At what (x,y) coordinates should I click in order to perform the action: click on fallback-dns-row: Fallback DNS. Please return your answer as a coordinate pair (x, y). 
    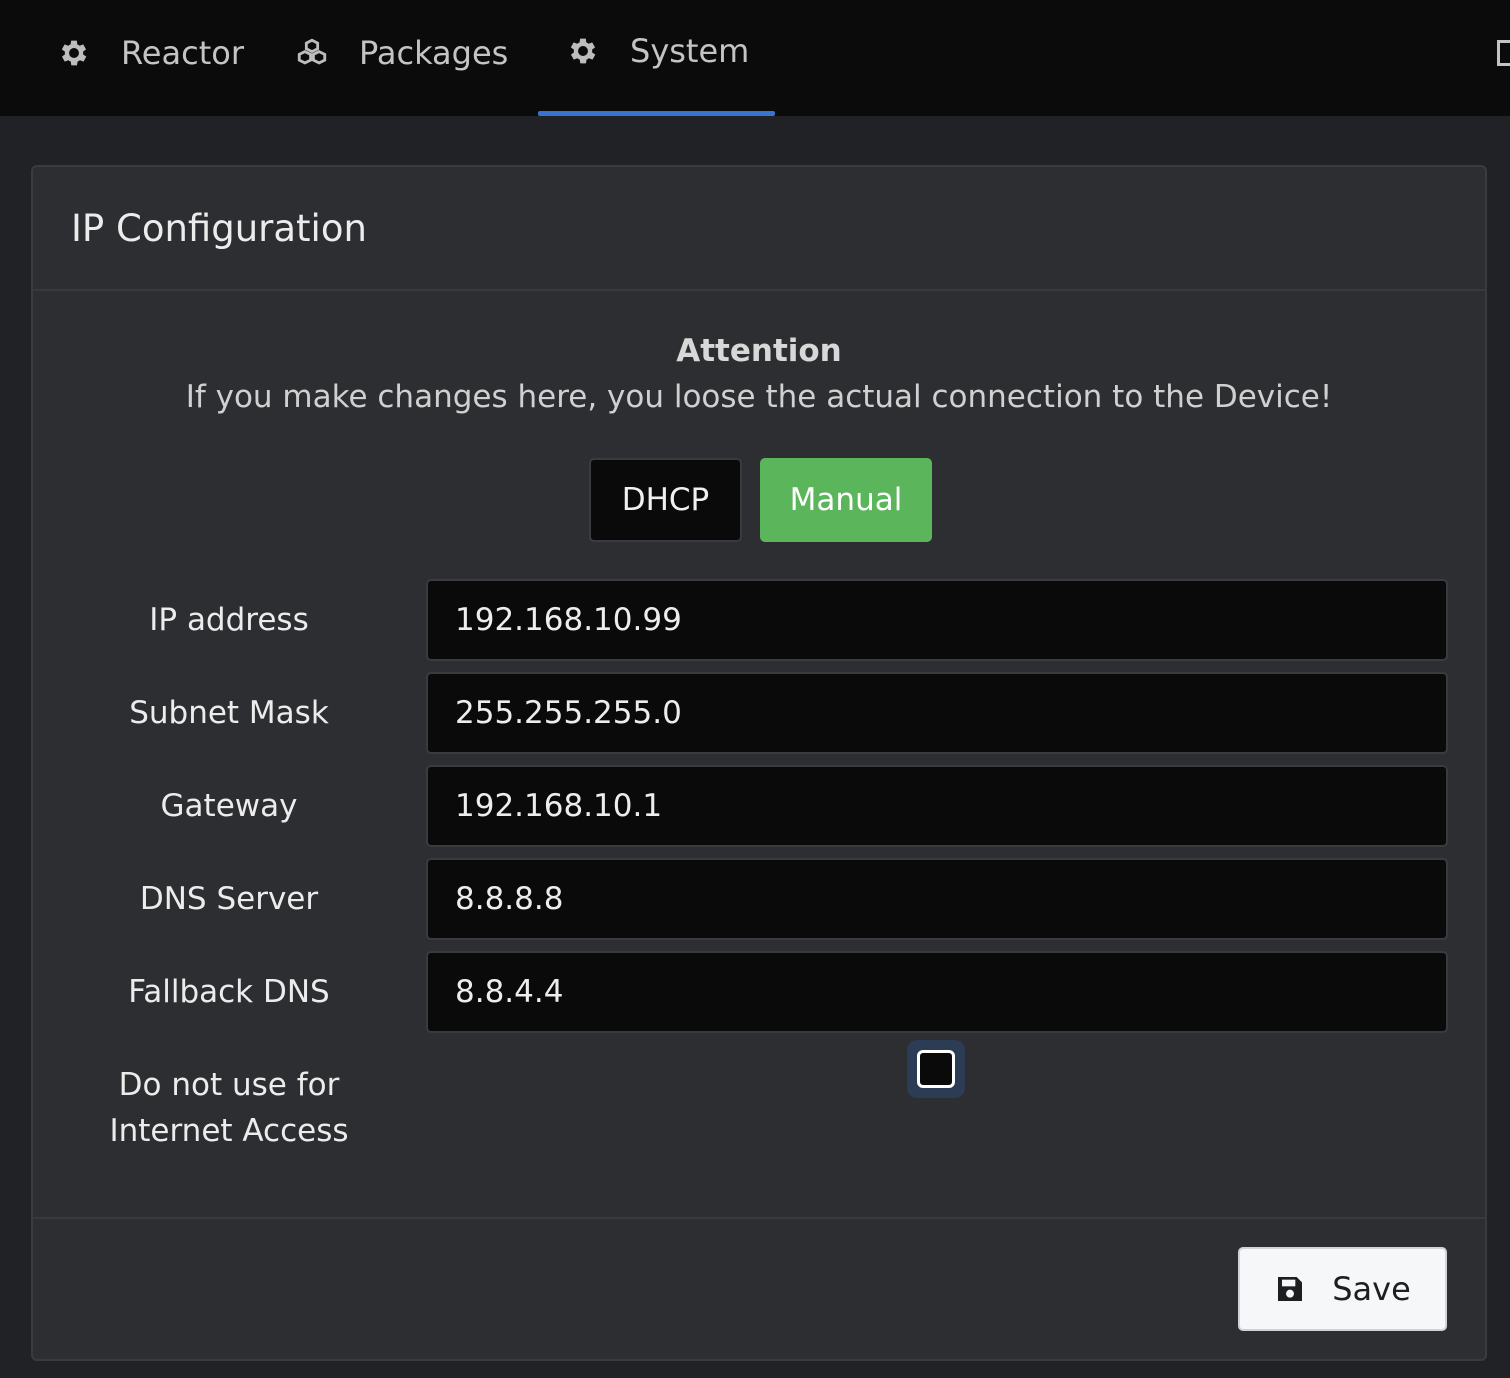
    Looking at the image, I should click on (759, 992).